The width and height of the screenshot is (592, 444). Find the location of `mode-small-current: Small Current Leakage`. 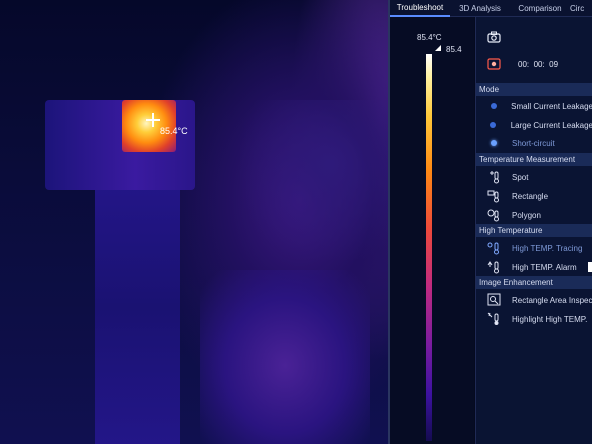

mode-small-current: Small Current Leakage is located at coordinates (534, 106).